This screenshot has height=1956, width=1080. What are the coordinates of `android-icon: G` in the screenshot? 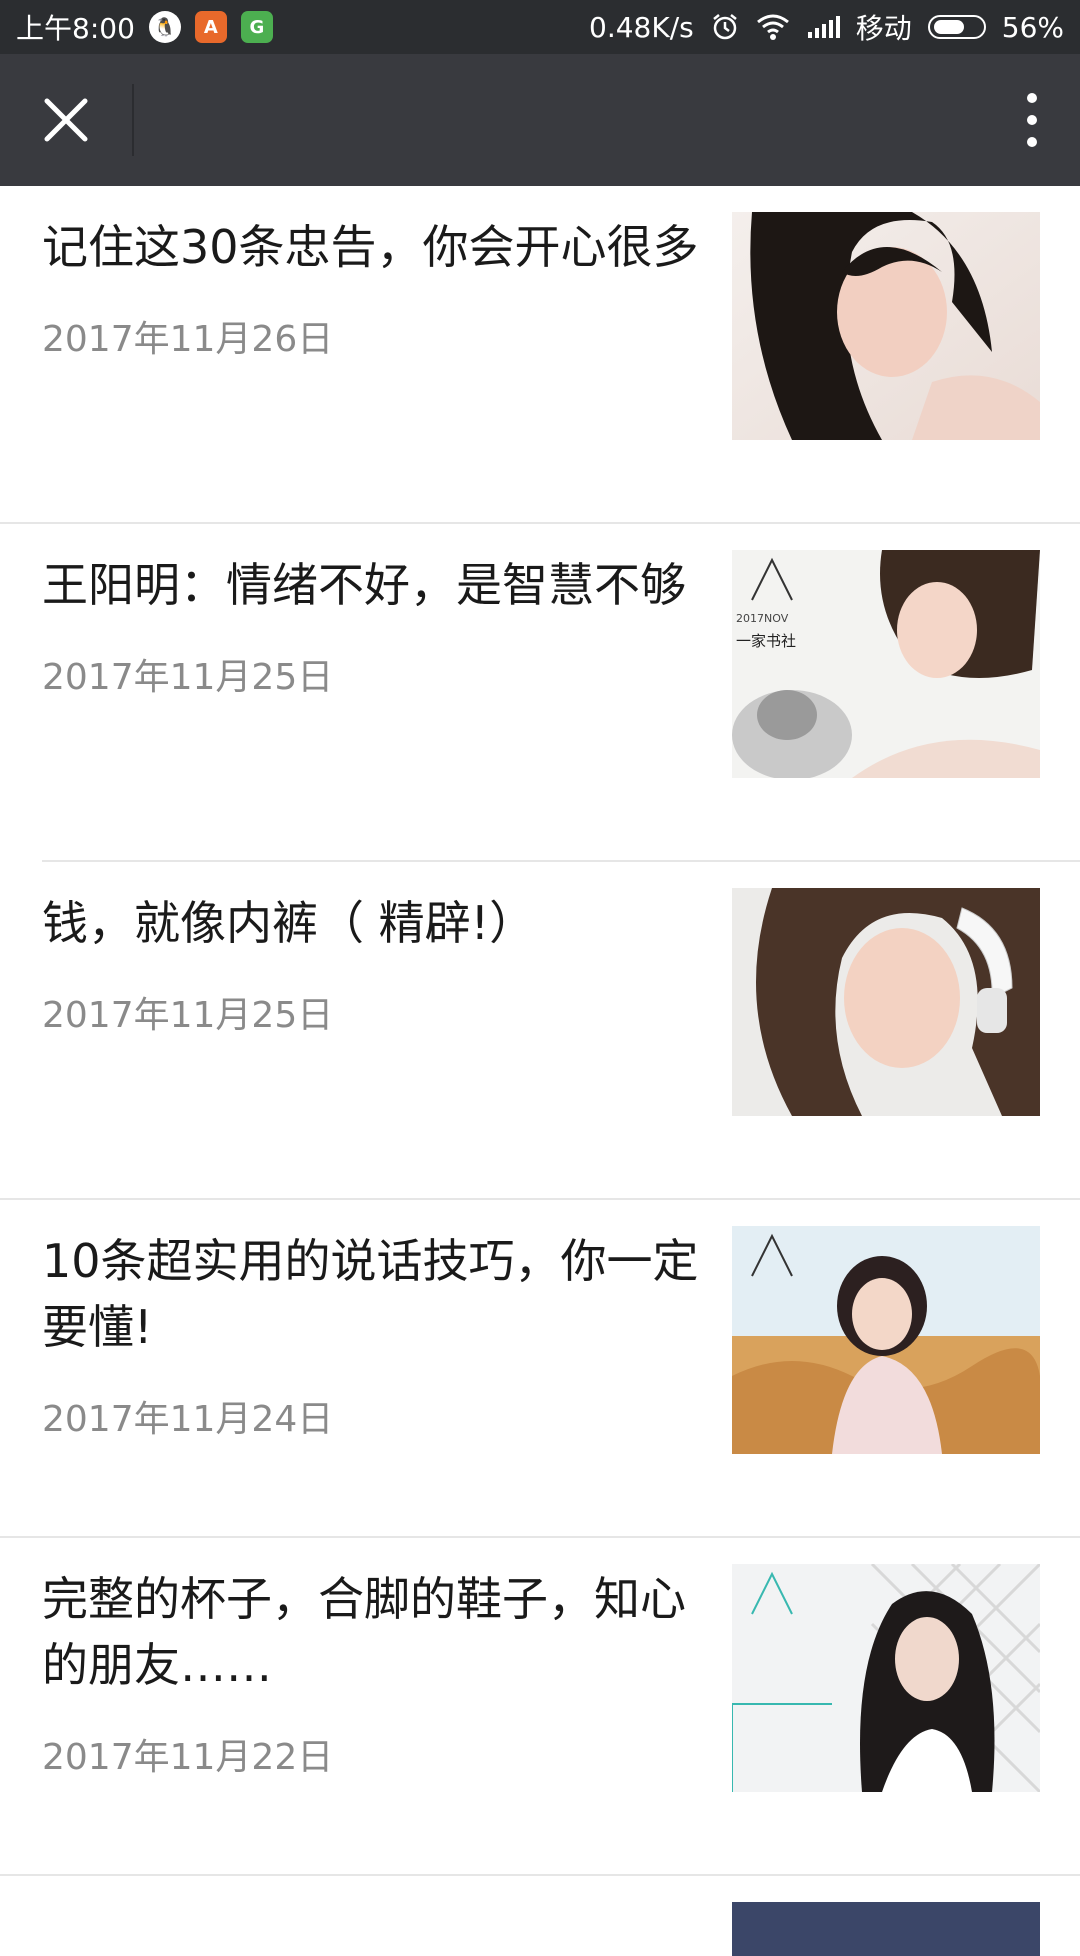 It's located at (256, 27).